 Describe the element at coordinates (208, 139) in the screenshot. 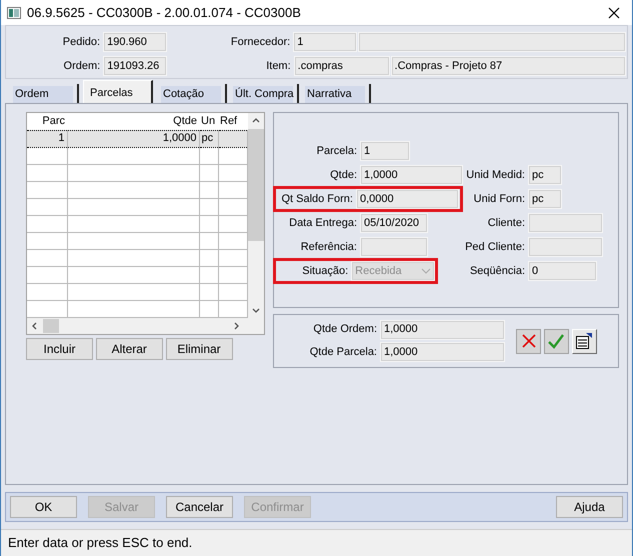

I see `table-cell: pc` at that location.